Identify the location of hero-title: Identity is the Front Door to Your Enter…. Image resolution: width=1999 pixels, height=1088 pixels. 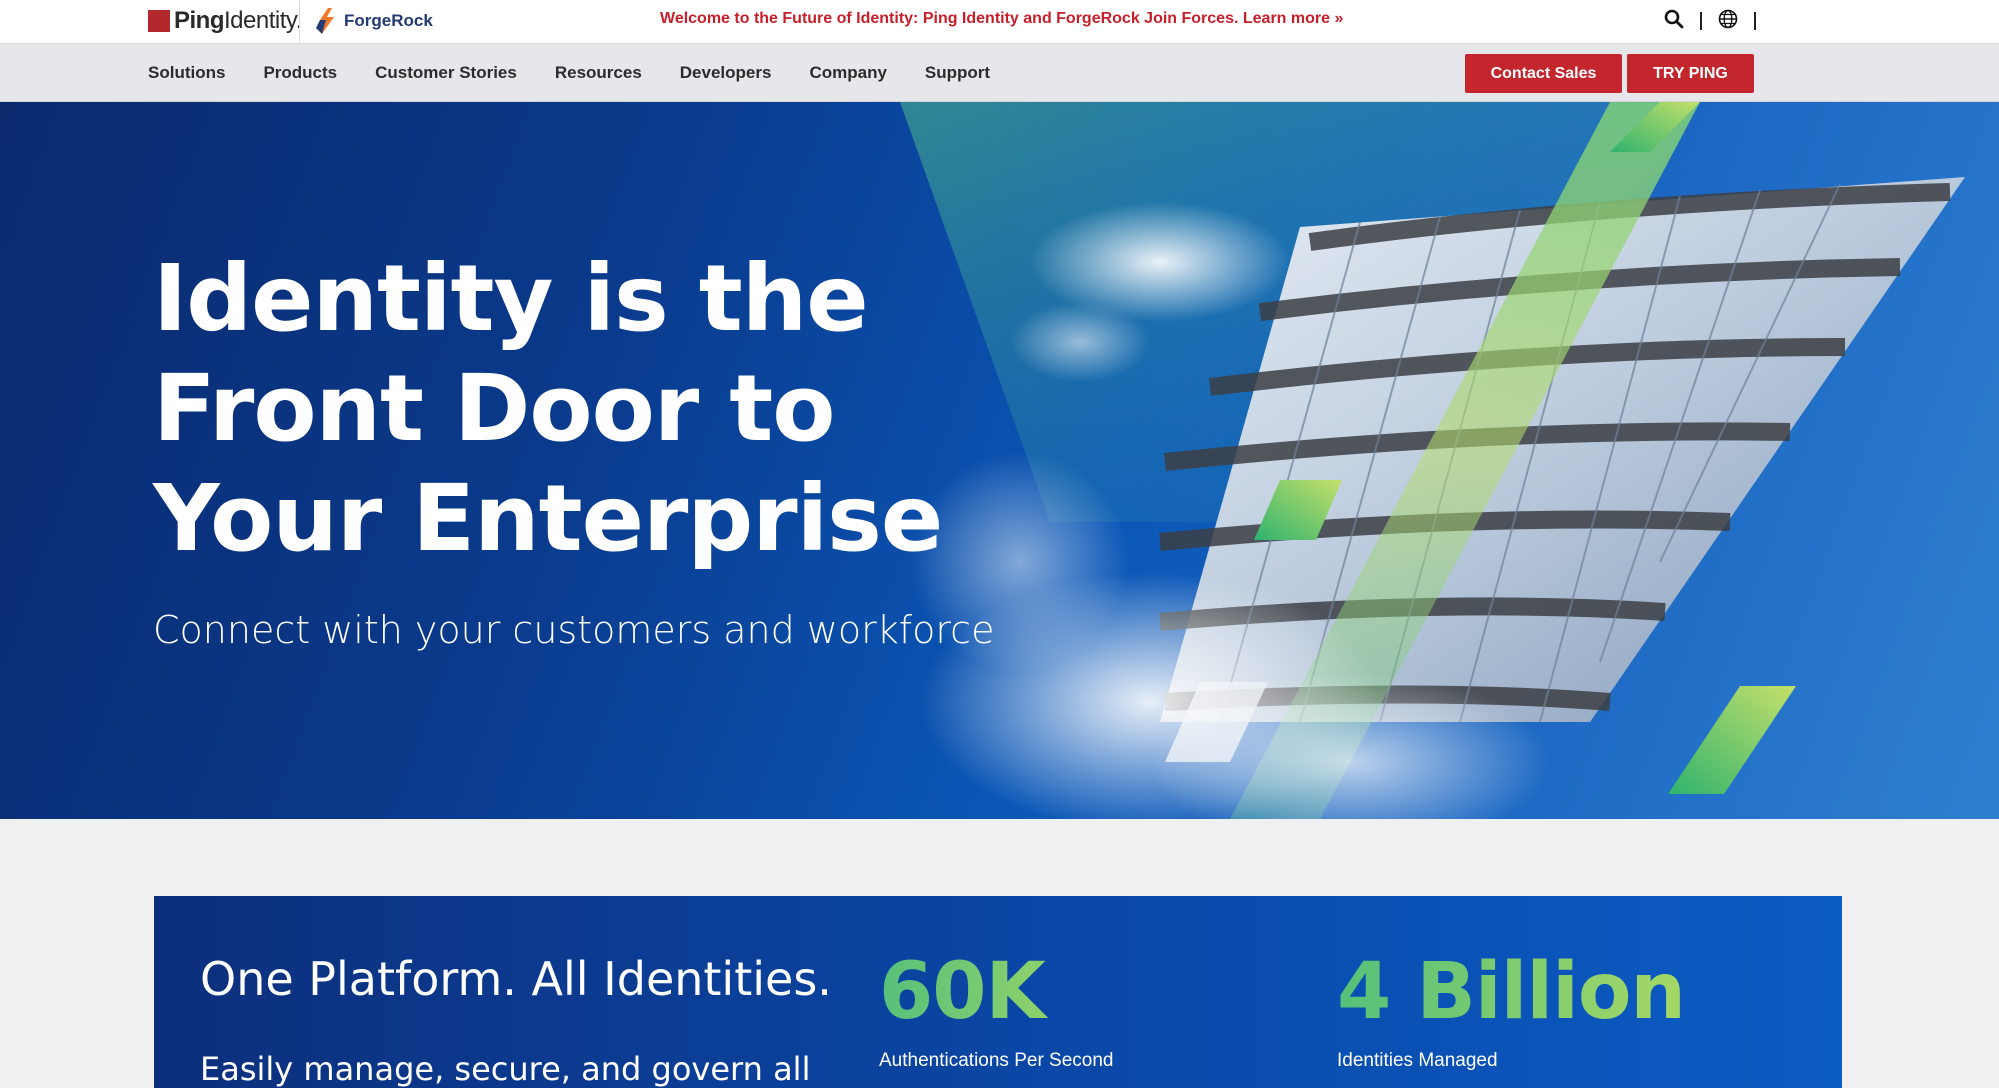
(563, 409).